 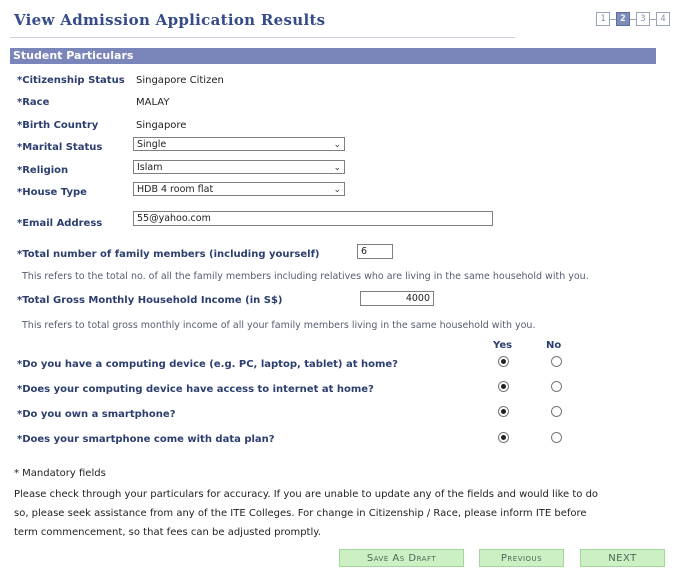 I want to click on page-title: View Admission Application Results, so click(x=170, y=20).